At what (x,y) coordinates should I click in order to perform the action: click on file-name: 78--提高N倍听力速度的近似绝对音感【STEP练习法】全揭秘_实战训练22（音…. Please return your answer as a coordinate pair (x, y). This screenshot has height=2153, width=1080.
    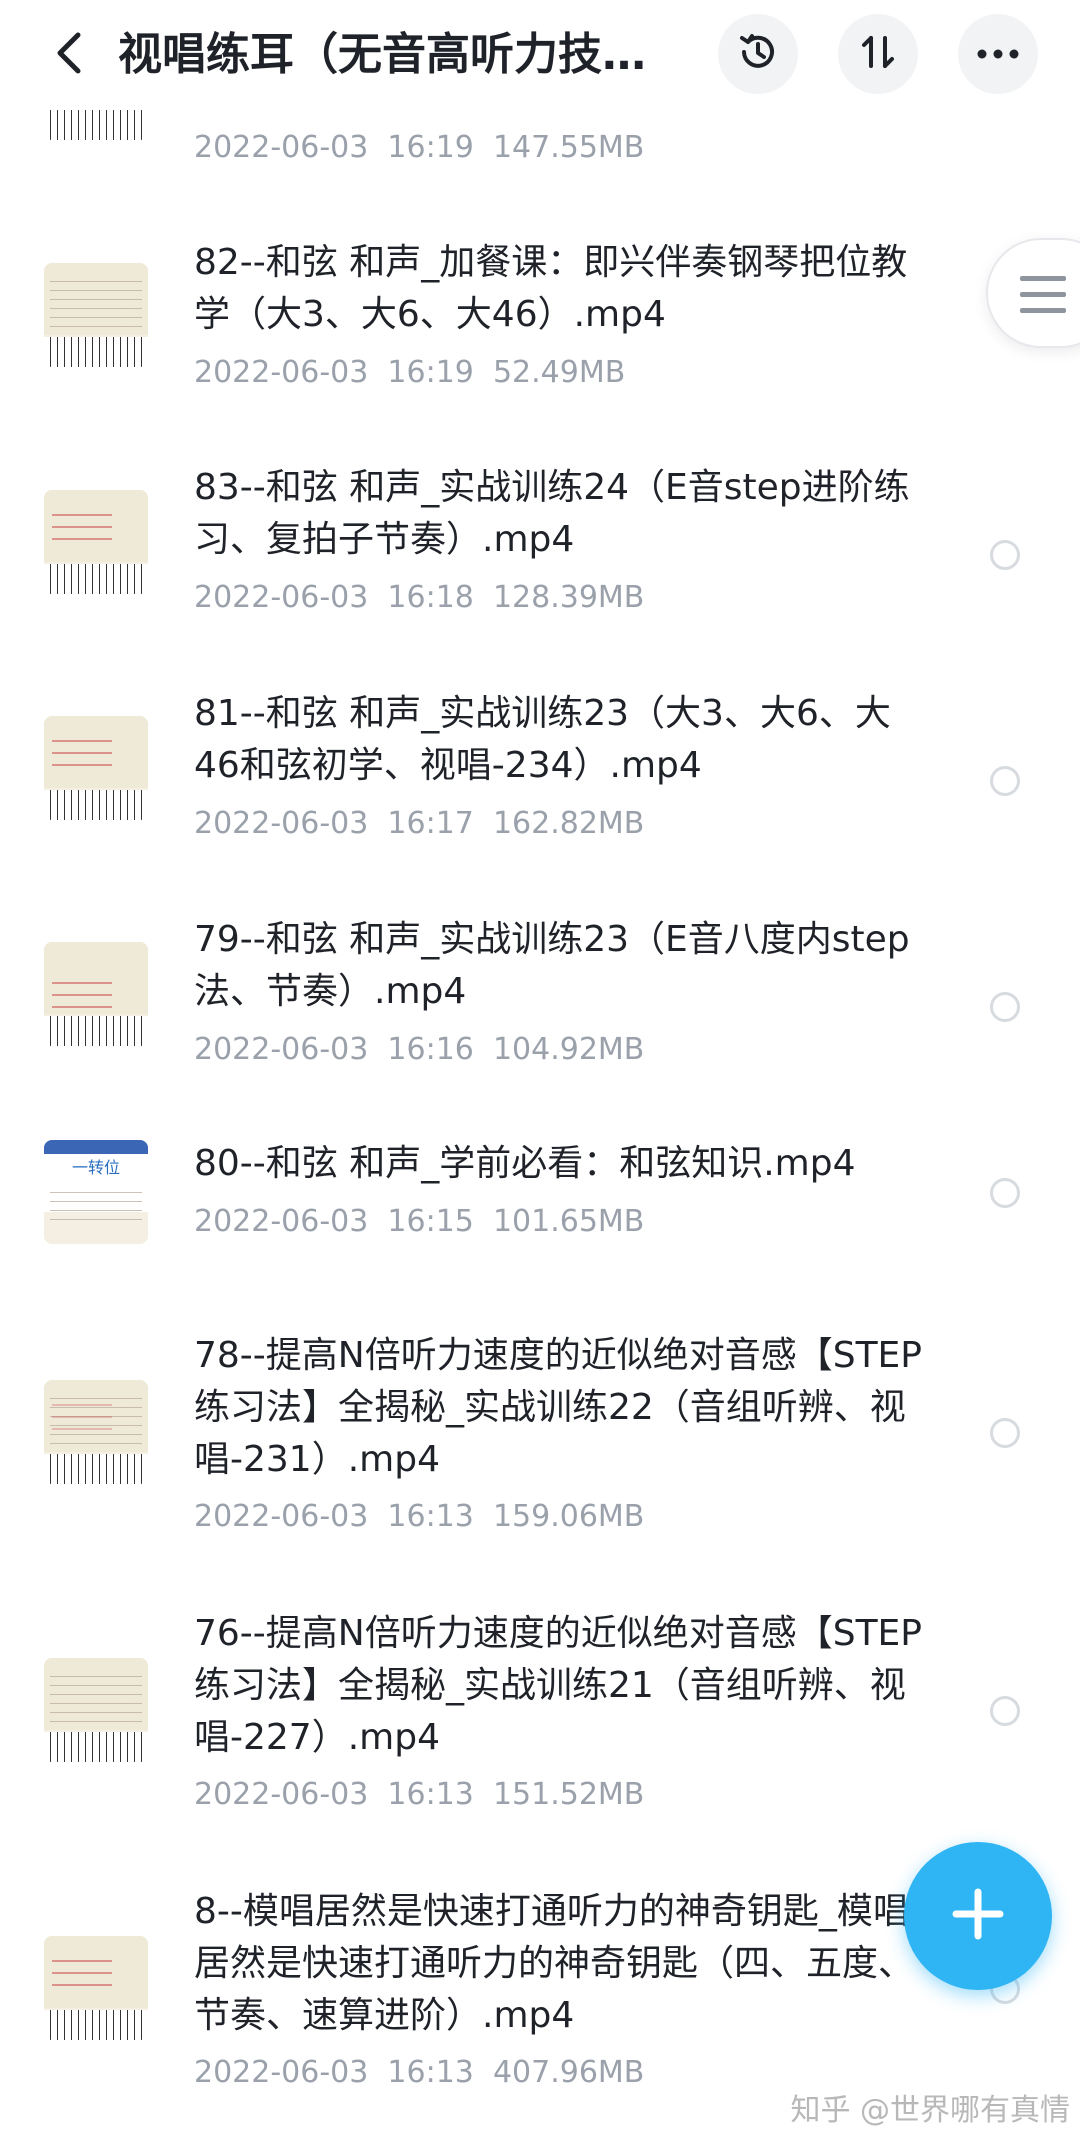
    Looking at the image, I should click on (558, 1407).